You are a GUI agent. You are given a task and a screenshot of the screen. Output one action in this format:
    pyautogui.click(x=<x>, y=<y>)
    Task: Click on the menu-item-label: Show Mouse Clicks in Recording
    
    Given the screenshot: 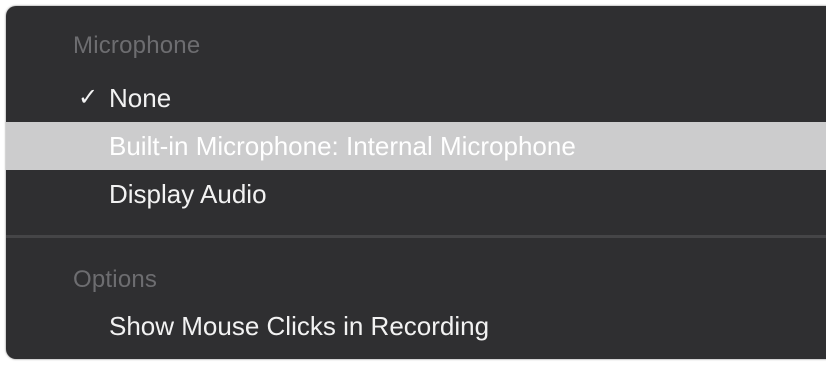 What is the action you would take?
    pyautogui.click(x=299, y=326)
    